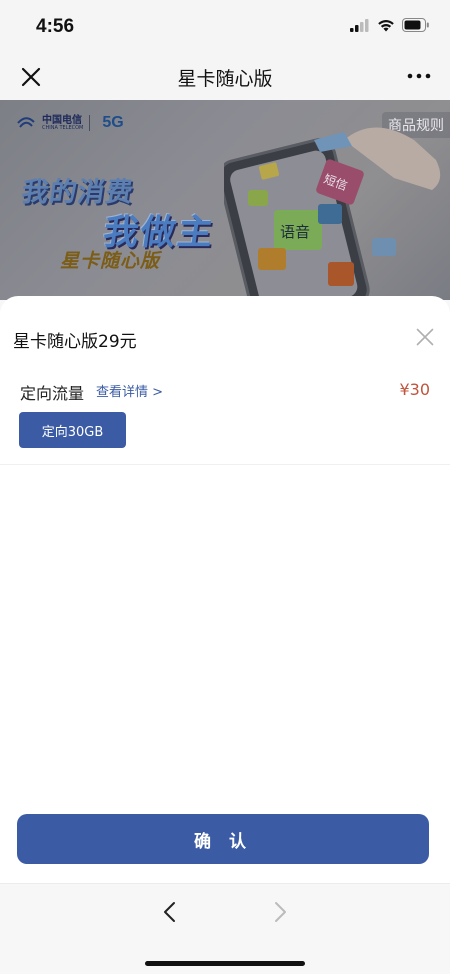 The height and width of the screenshot is (974, 450). Describe the element at coordinates (225, 963) in the screenshot. I see `home-indicator` at that location.